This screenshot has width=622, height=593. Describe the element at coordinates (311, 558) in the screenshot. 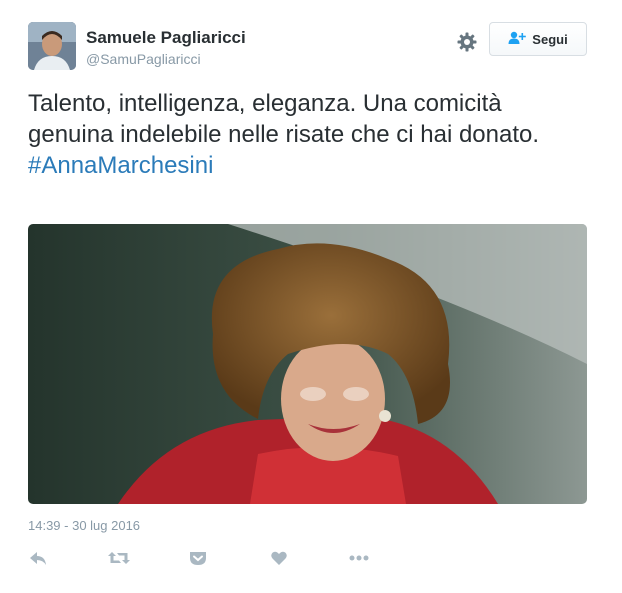

I see `tweet-actions` at that location.